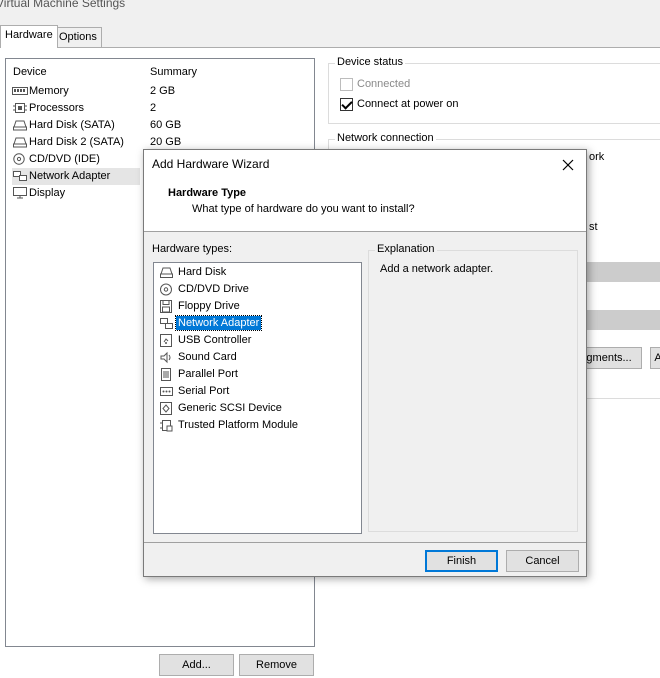 This screenshot has height=678, width=660. I want to click on connect-at-power-on-checkbox-box, so click(346, 104).